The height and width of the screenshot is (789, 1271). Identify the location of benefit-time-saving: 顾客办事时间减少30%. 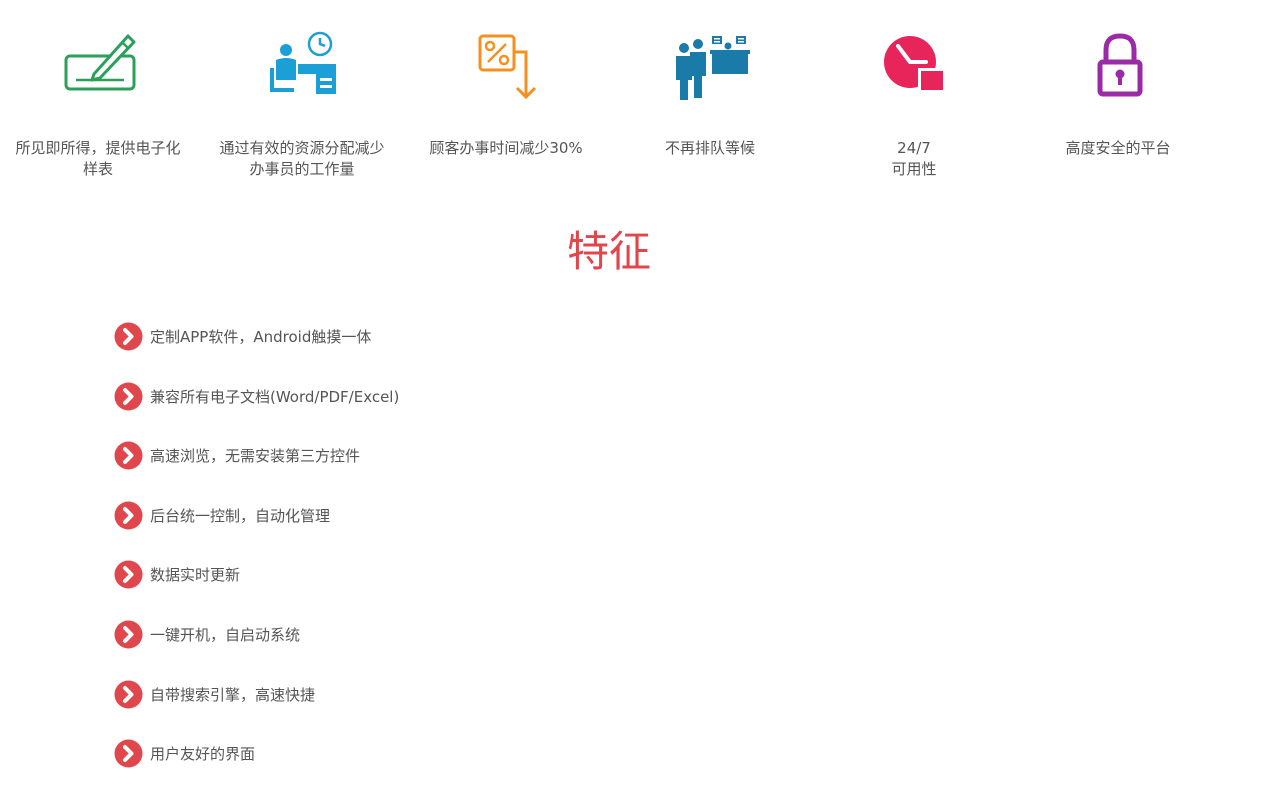
(506, 100).